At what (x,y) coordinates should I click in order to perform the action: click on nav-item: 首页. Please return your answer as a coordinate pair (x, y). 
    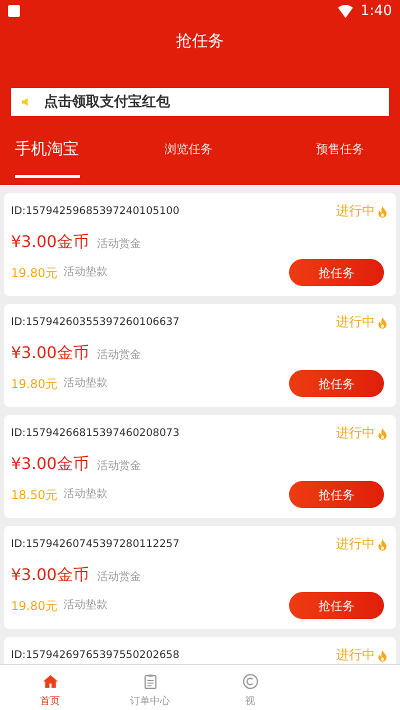
    Looking at the image, I should click on (50, 687).